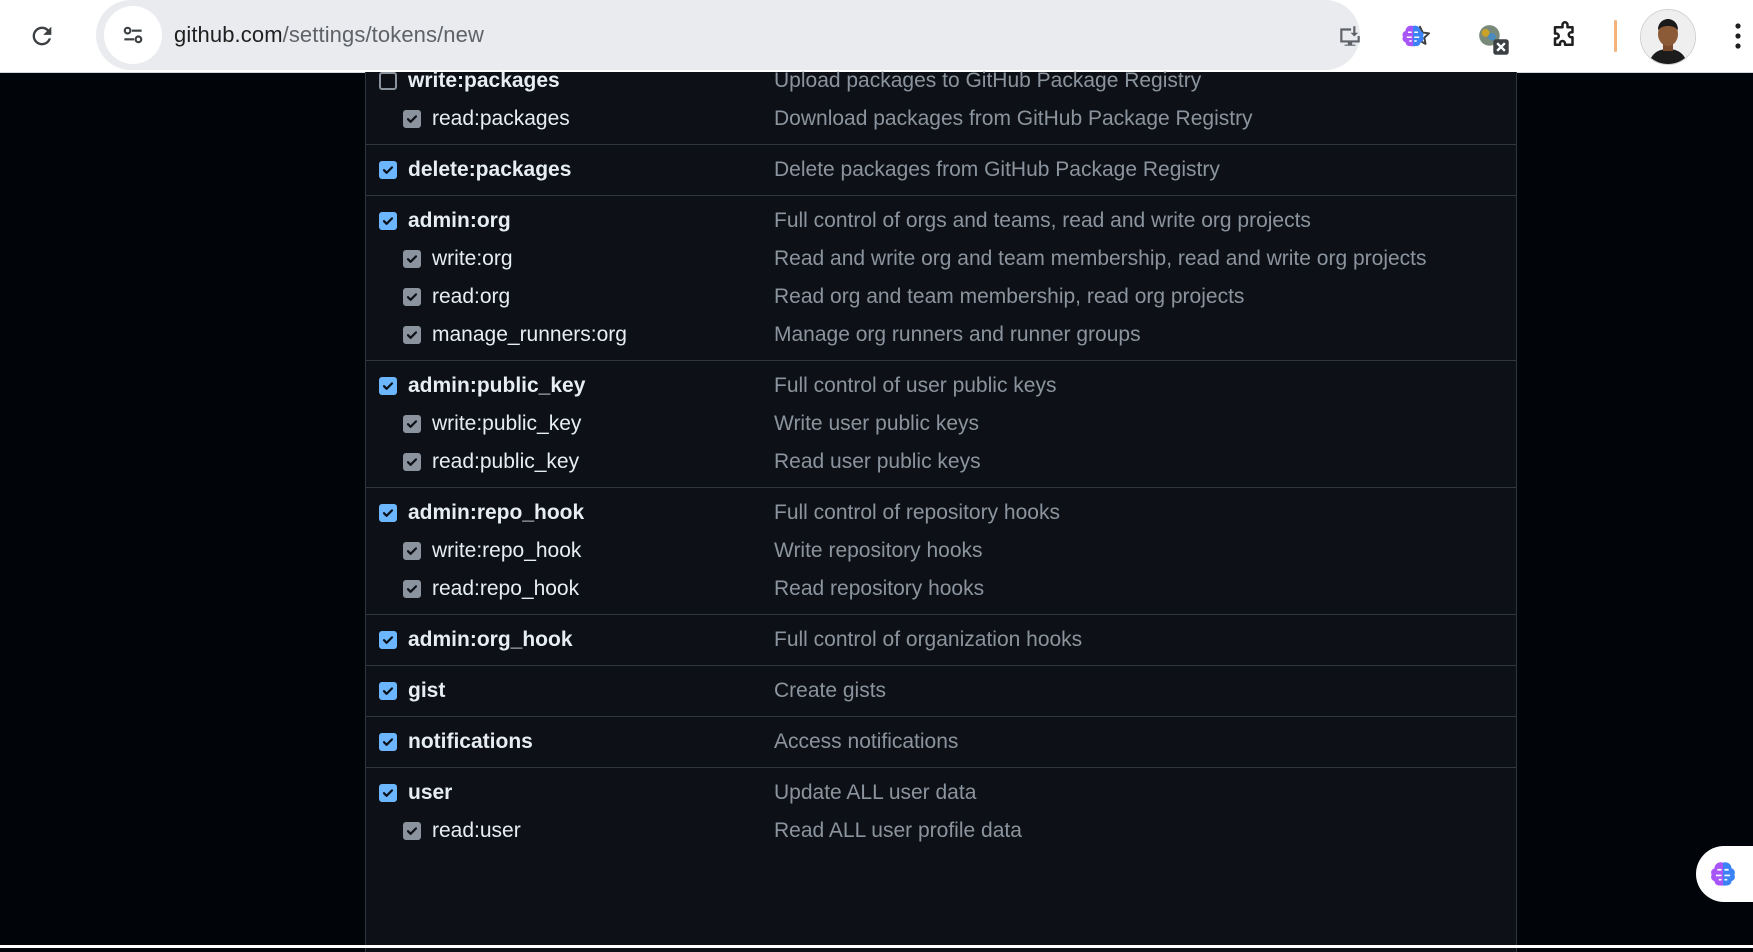 The image size is (1753, 952). Describe the element at coordinates (1350, 36) in the screenshot. I see `install-app-icon` at that location.